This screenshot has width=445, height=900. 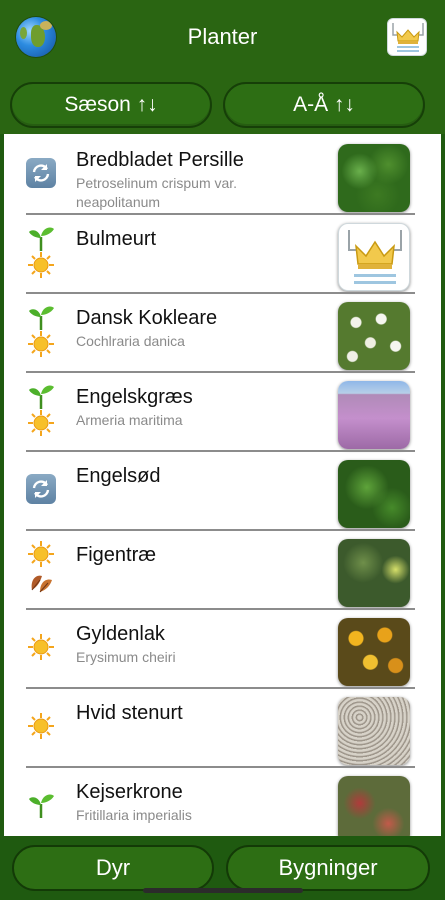 What do you see at coordinates (118, 476) in the screenshot?
I see `plant-name: Engelsød` at bounding box center [118, 476].